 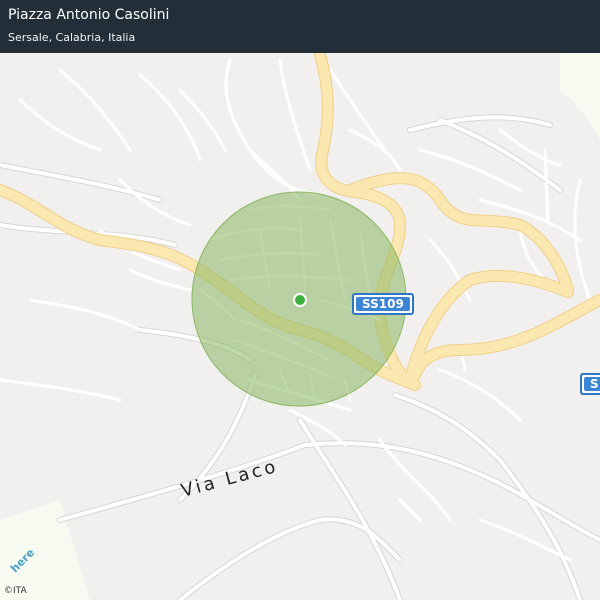 I want to click on road-shield-partial-label: S, so click(x=592, y=384).